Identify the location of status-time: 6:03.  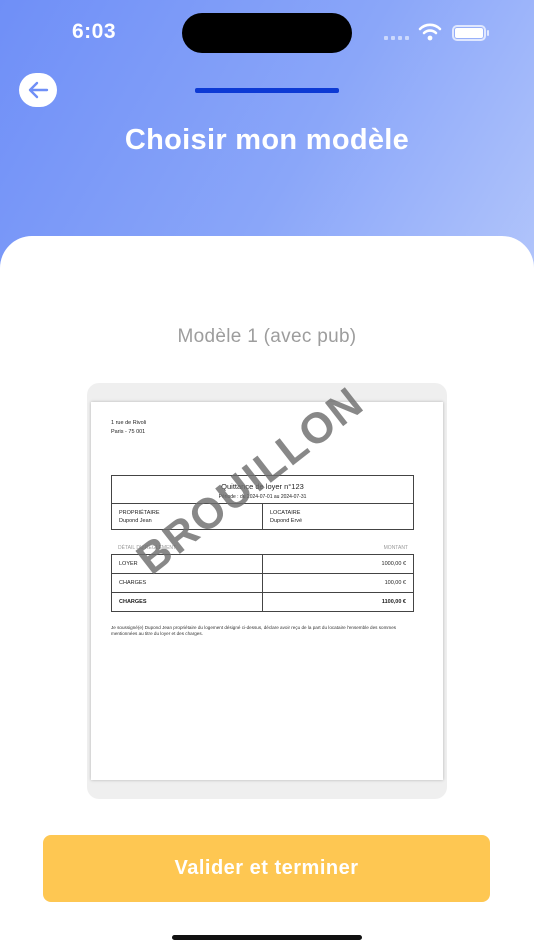
(94, 31).